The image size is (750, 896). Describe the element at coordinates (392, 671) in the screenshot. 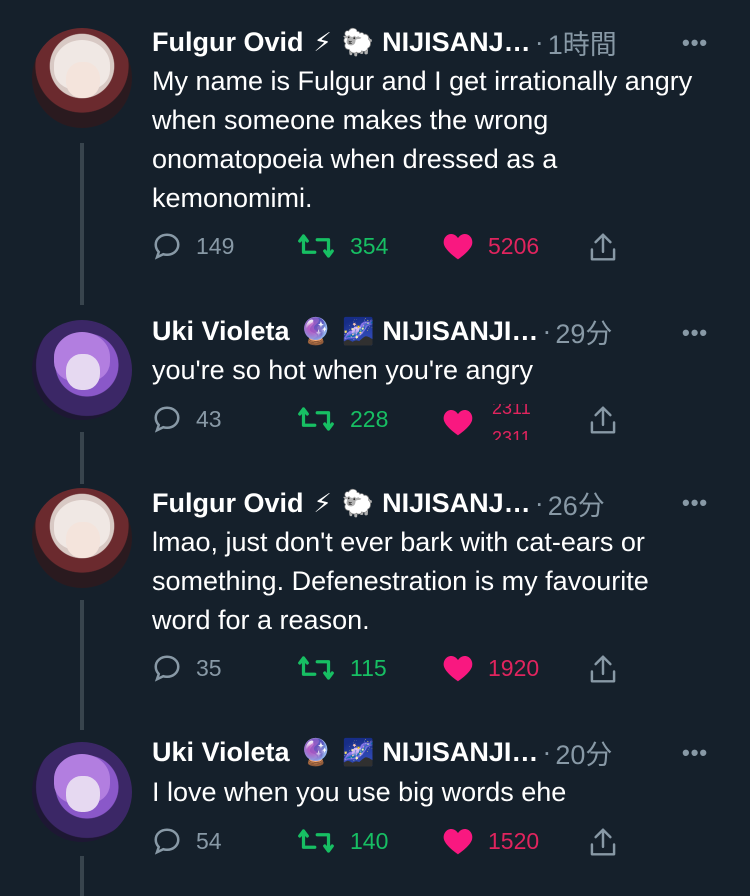

I see `tweet-actions: 35 115 1920` at that location.